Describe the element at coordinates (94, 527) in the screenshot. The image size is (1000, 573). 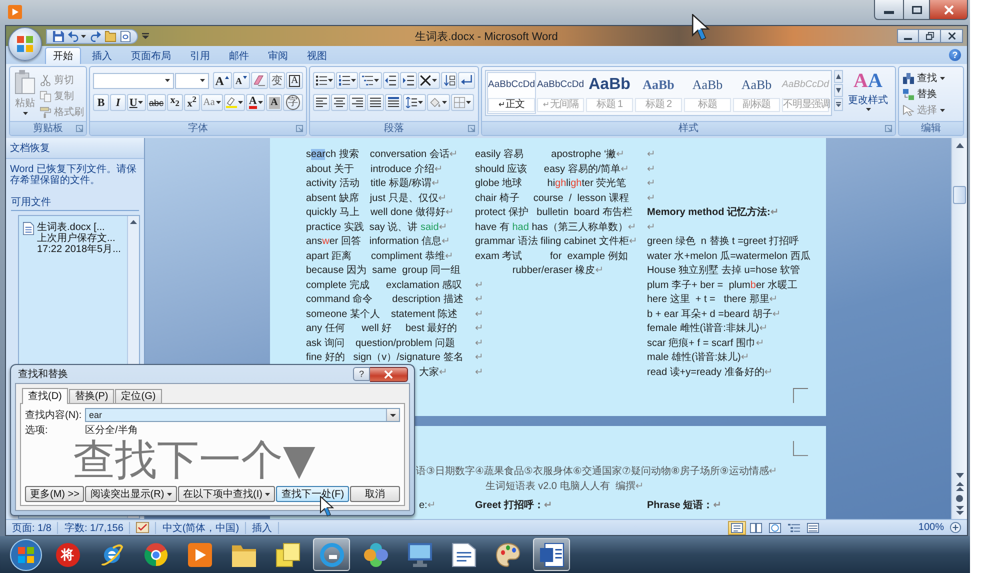
I see `word-count: 字数: 1/7,156` at that location.